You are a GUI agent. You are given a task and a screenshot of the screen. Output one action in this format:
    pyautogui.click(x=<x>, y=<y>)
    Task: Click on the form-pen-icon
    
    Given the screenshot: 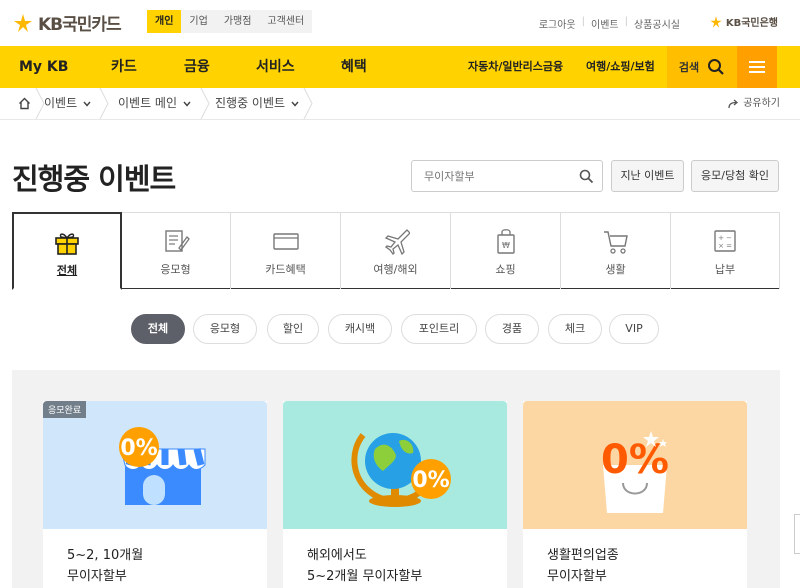 What is the action you would take?
    pyautogui.click(x=177, y=241)
    